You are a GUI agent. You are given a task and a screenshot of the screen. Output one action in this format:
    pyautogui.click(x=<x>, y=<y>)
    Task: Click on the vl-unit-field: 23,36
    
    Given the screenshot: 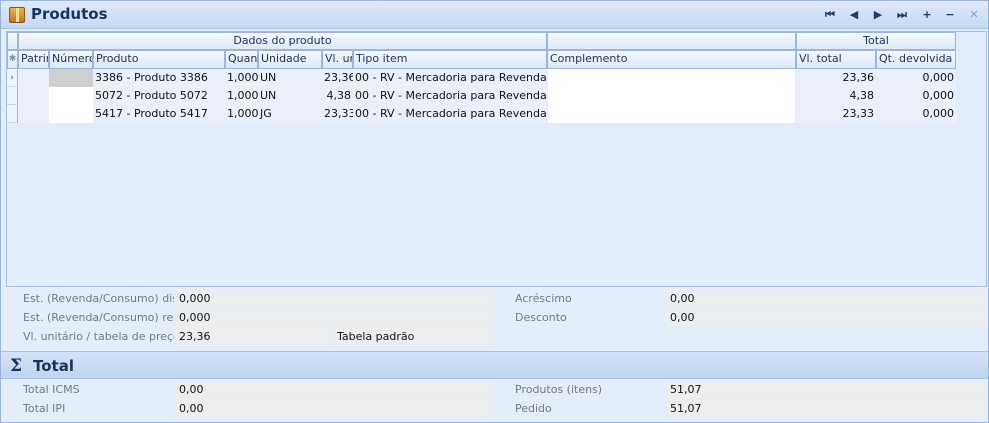 What is the action you would take?
    pyautogui.click(x=254, y=337)
    